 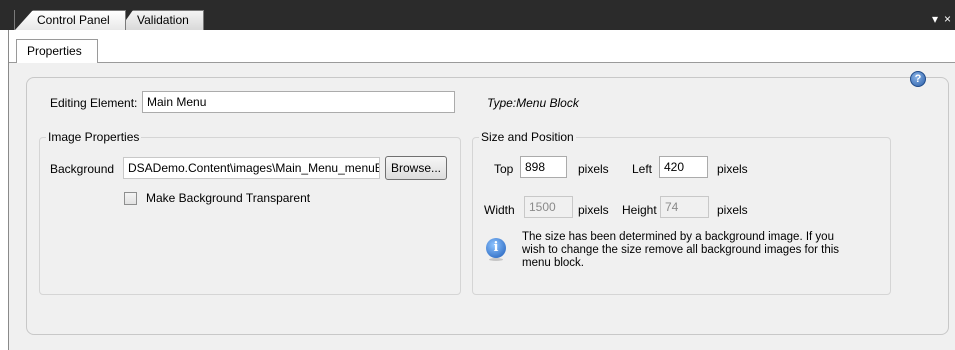 What do you see at coordinates (527, 137) in the screenshot?
I see `size-position-title: Size and Position` at bounding box center [527, 137].